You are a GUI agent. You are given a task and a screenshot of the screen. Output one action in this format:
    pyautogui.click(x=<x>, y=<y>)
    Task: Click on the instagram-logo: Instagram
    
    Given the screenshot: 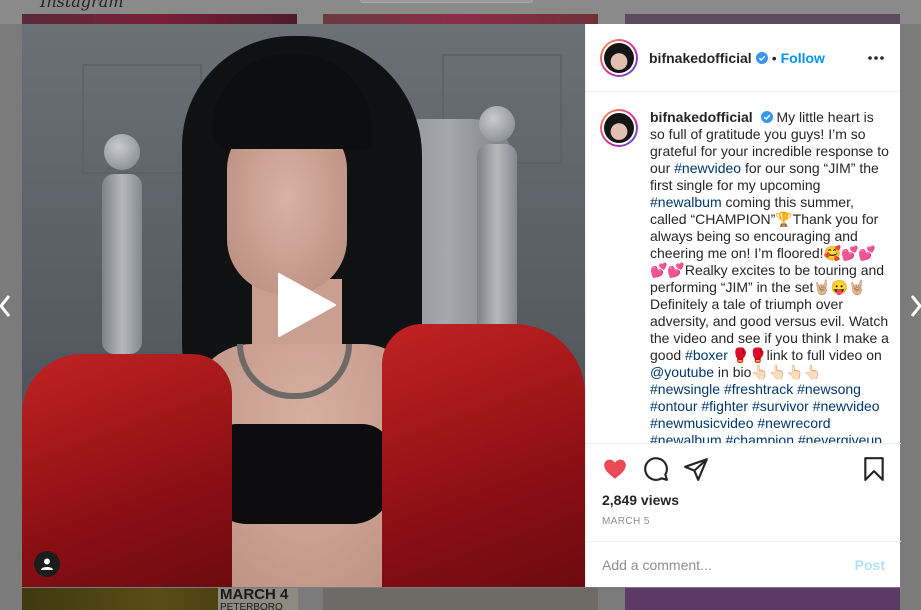 What is the action you would take?
    pyautogui.click(x=82, y=5)
    